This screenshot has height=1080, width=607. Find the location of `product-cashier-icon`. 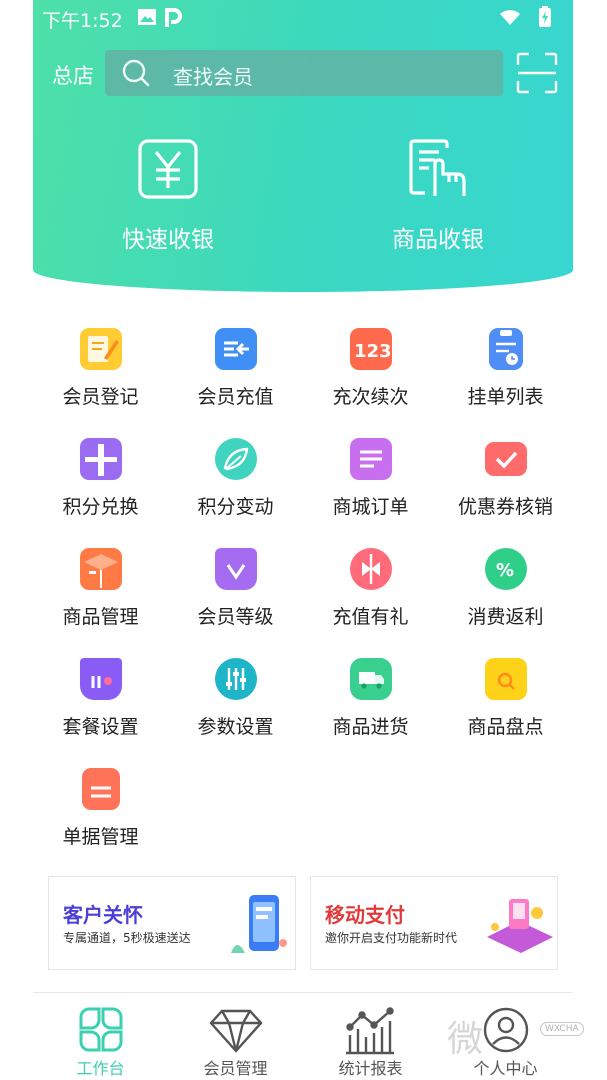

product-cashier-icon is located at coordinates (438, 171).